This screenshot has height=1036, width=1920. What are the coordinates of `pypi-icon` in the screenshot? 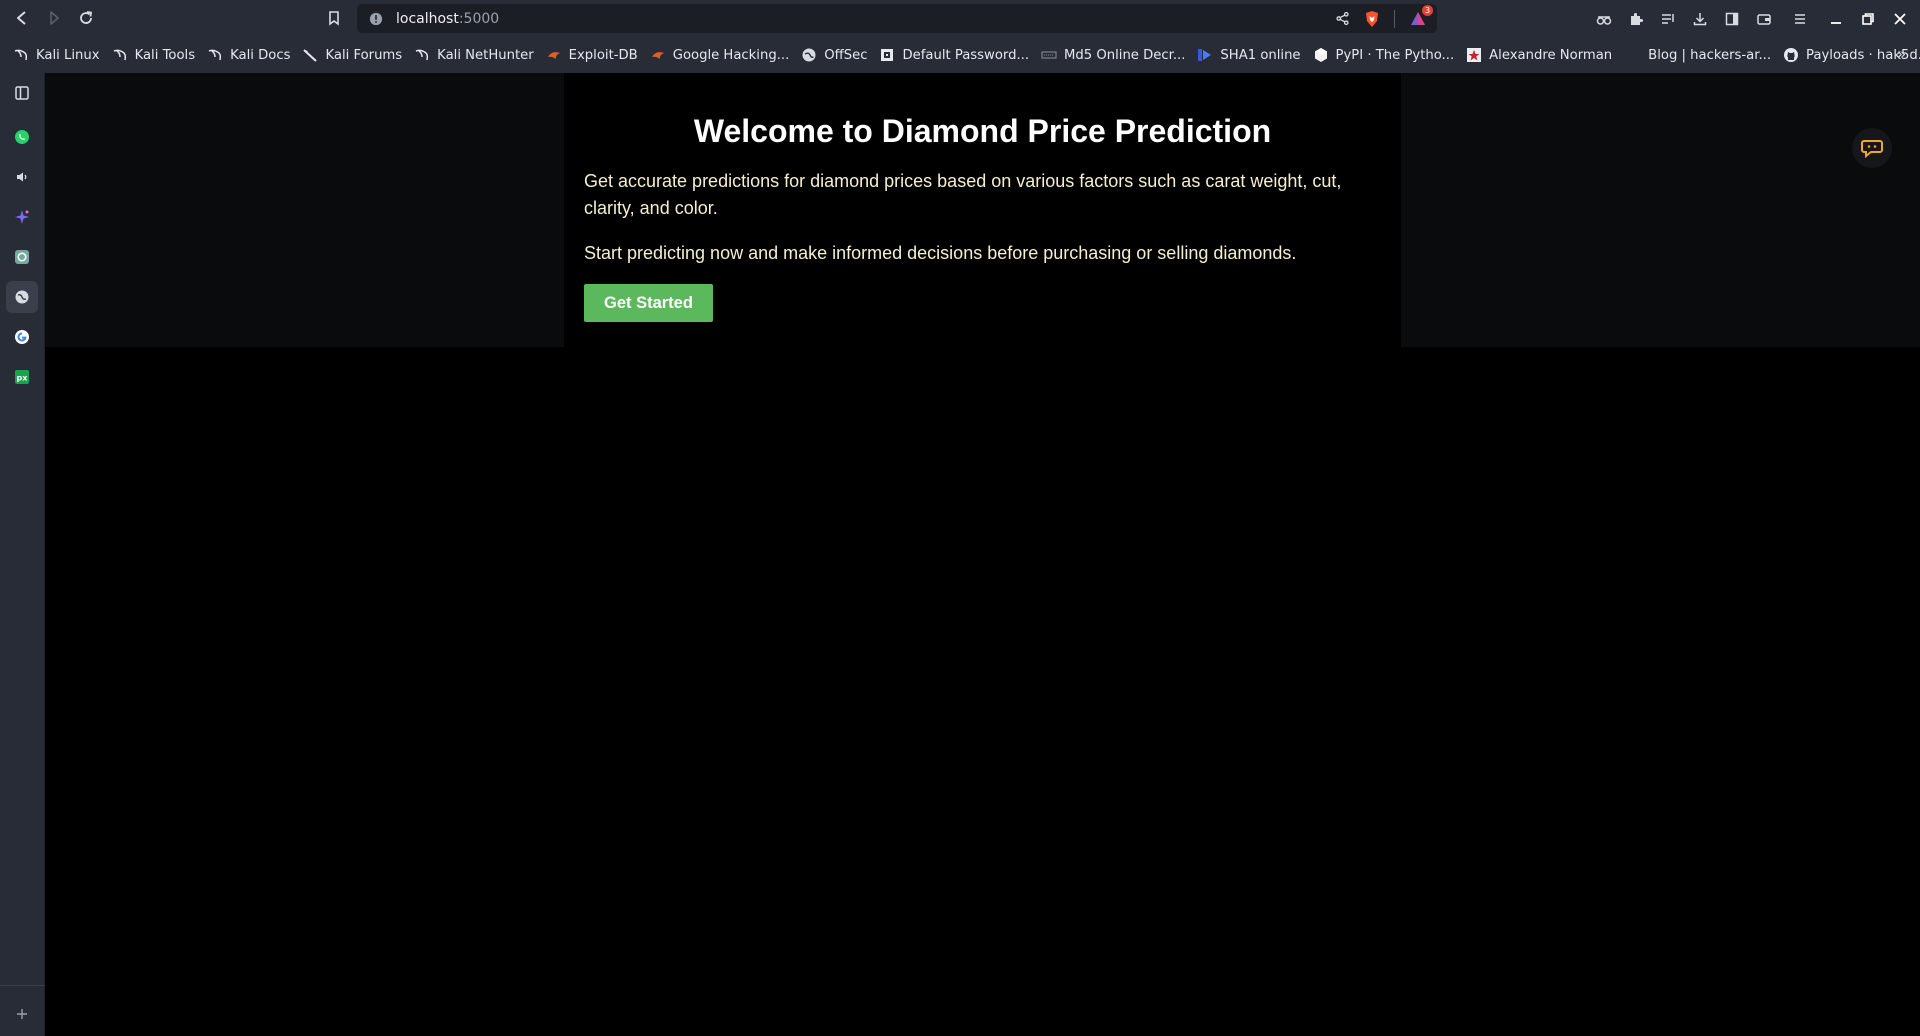 It's located at (1321, 55).